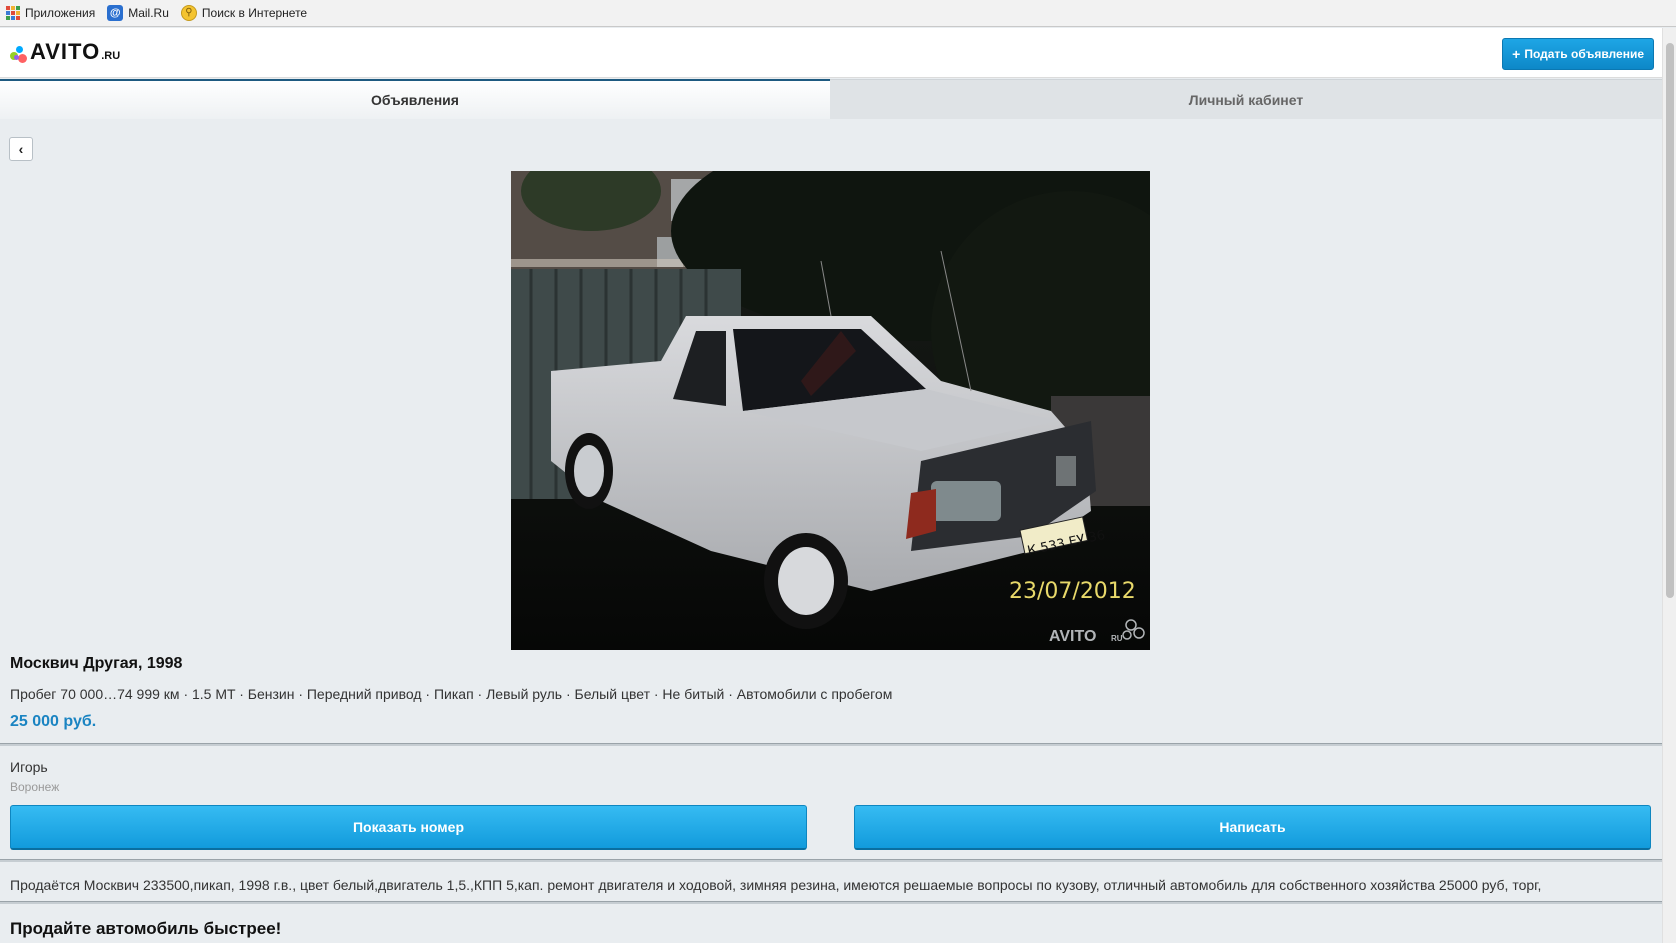 The image size is (1676, 943). Describe the element at coordinates (1516, 54) in the screenshot. I see `plus-icon: +` at that location.